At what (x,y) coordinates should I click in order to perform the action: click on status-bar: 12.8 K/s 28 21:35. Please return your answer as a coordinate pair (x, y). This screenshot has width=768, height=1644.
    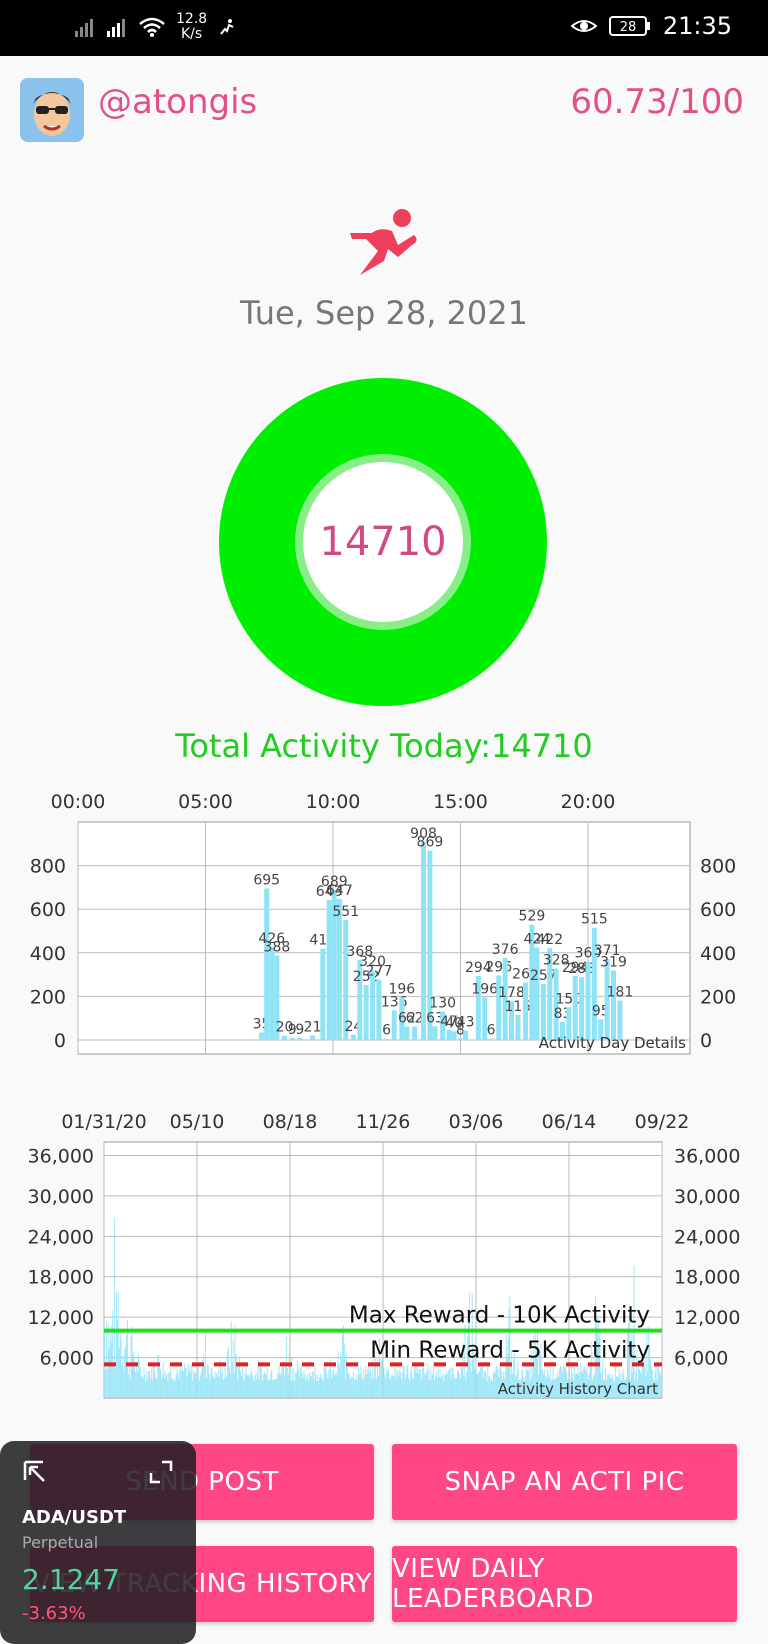
    Looking at the image, I should click on (384, 28).